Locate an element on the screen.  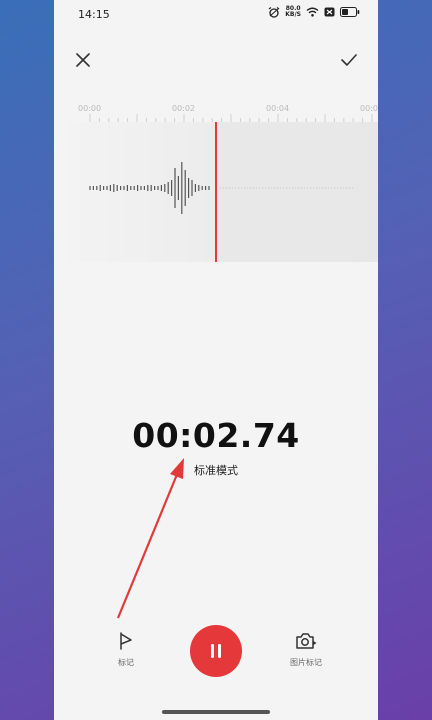
pause-button is located at coordinates (216, 651).